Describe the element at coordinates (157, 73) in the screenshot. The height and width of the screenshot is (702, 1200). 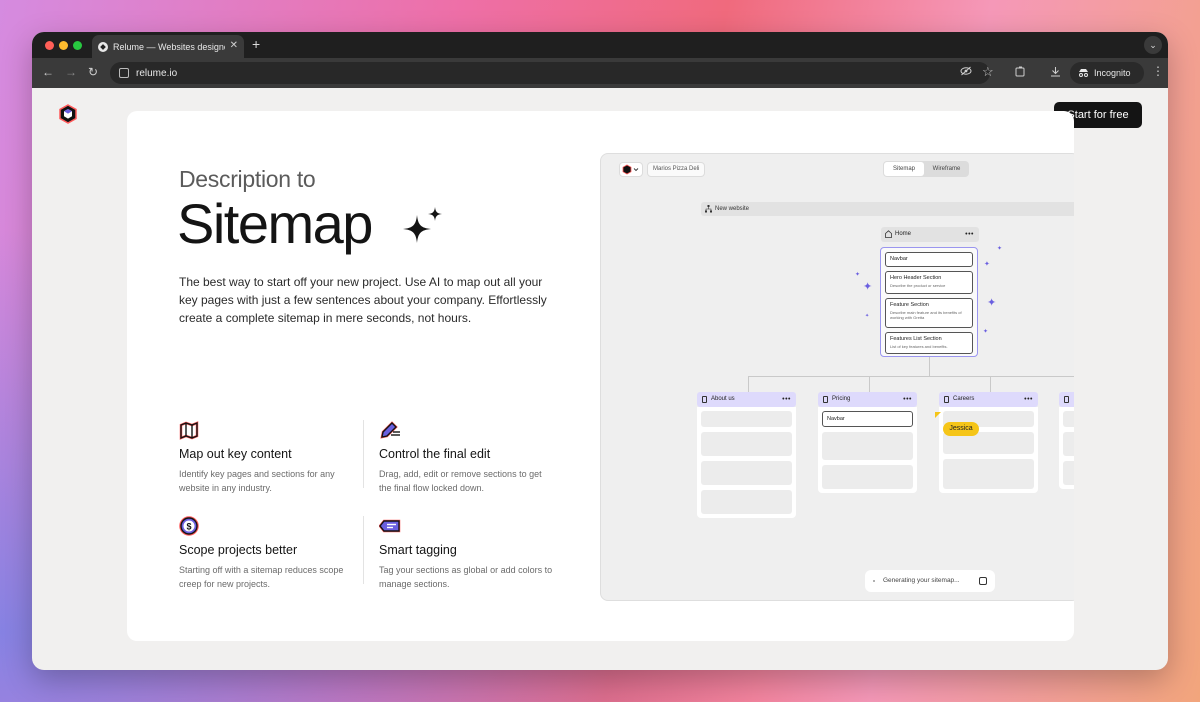
I see `url-text: relume.io` at that location.